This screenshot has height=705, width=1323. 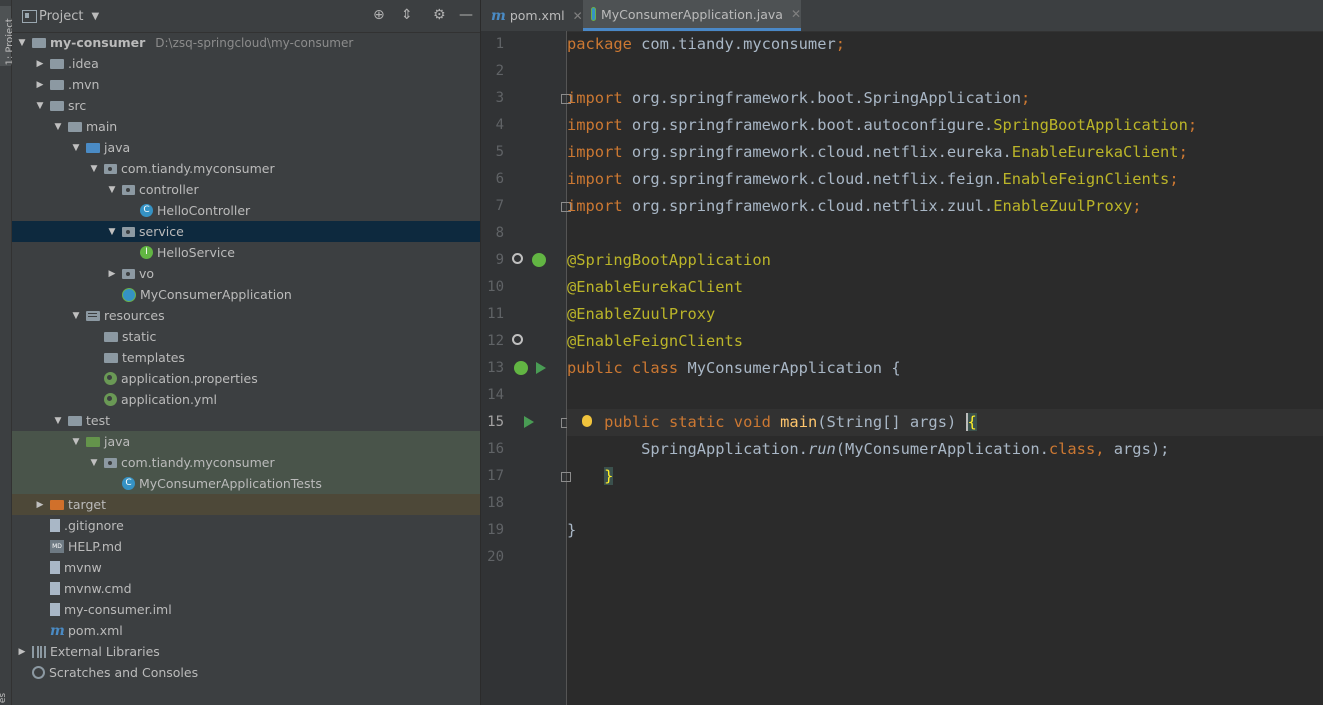 What do you see at coordinates (39, 651) in the screenshot?
I see `library-icon` at bounding box center [39, 651].